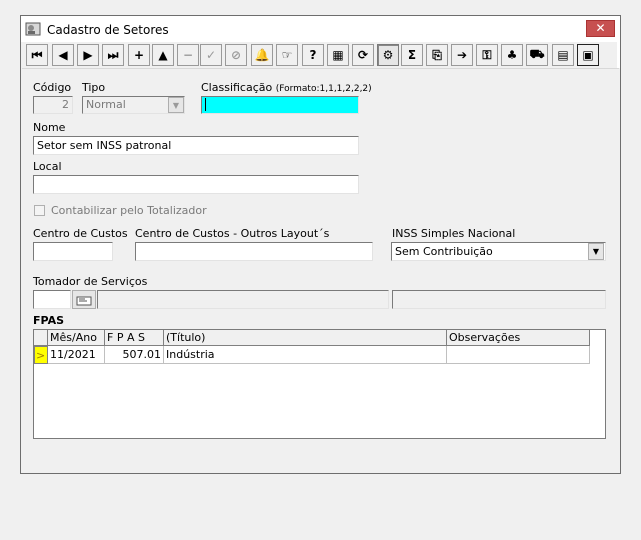 This screenshot has width=641, height=540. I want to click on fpas-section-title: FPAS, so click(49, 320).